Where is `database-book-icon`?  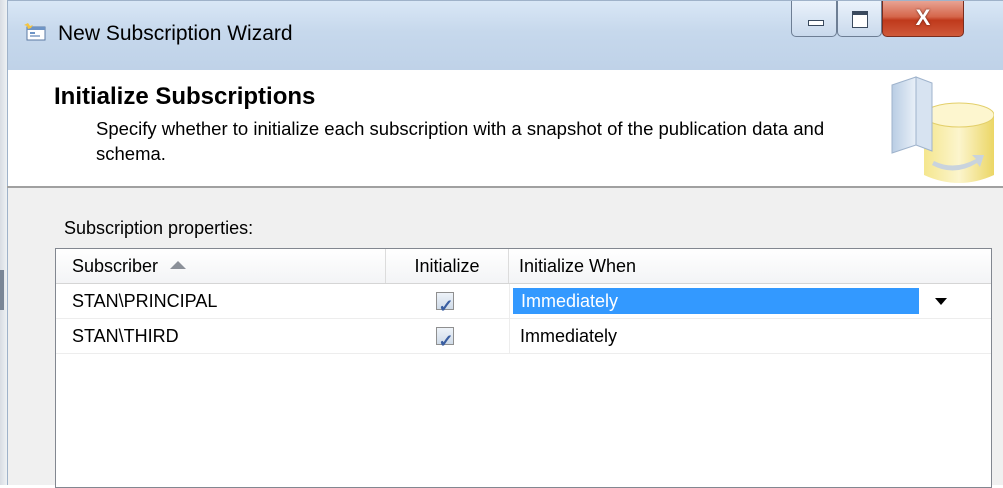 database-book-icon is located at coordinates (939, 131).